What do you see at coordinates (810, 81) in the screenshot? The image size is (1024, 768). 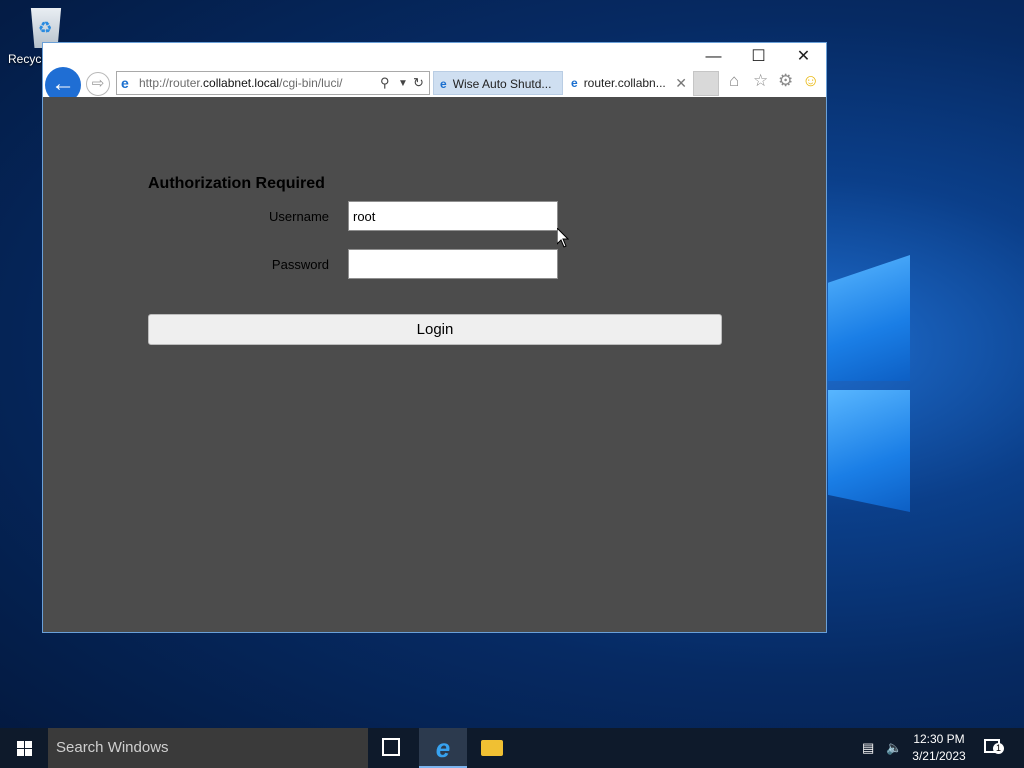 I see `smiley-feedback-icon: ☺` at bounding box center [810, 81].